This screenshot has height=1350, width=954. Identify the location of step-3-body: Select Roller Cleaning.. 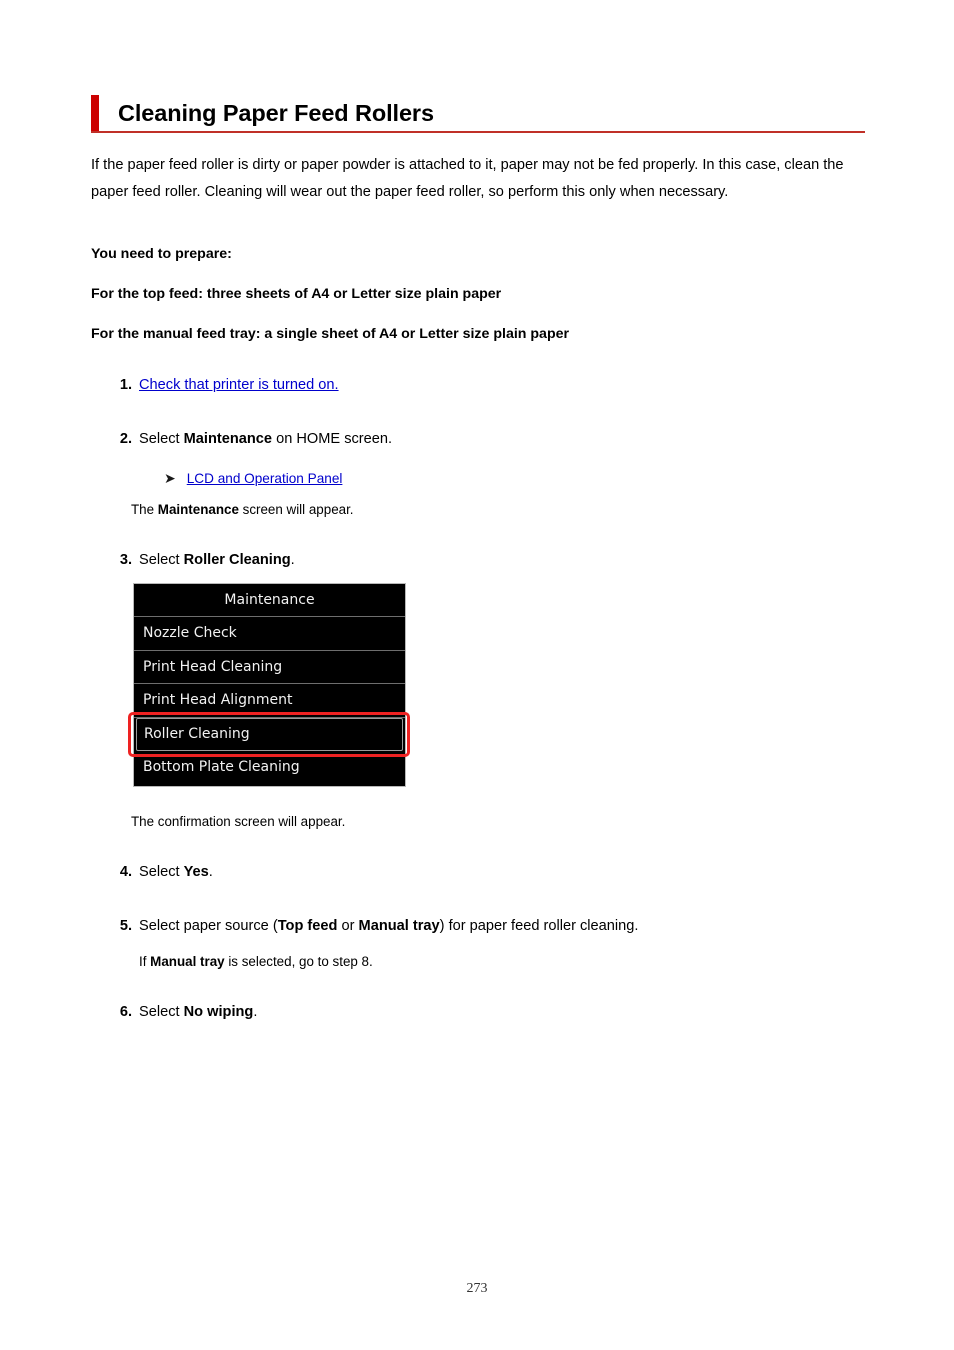
(217, 560).